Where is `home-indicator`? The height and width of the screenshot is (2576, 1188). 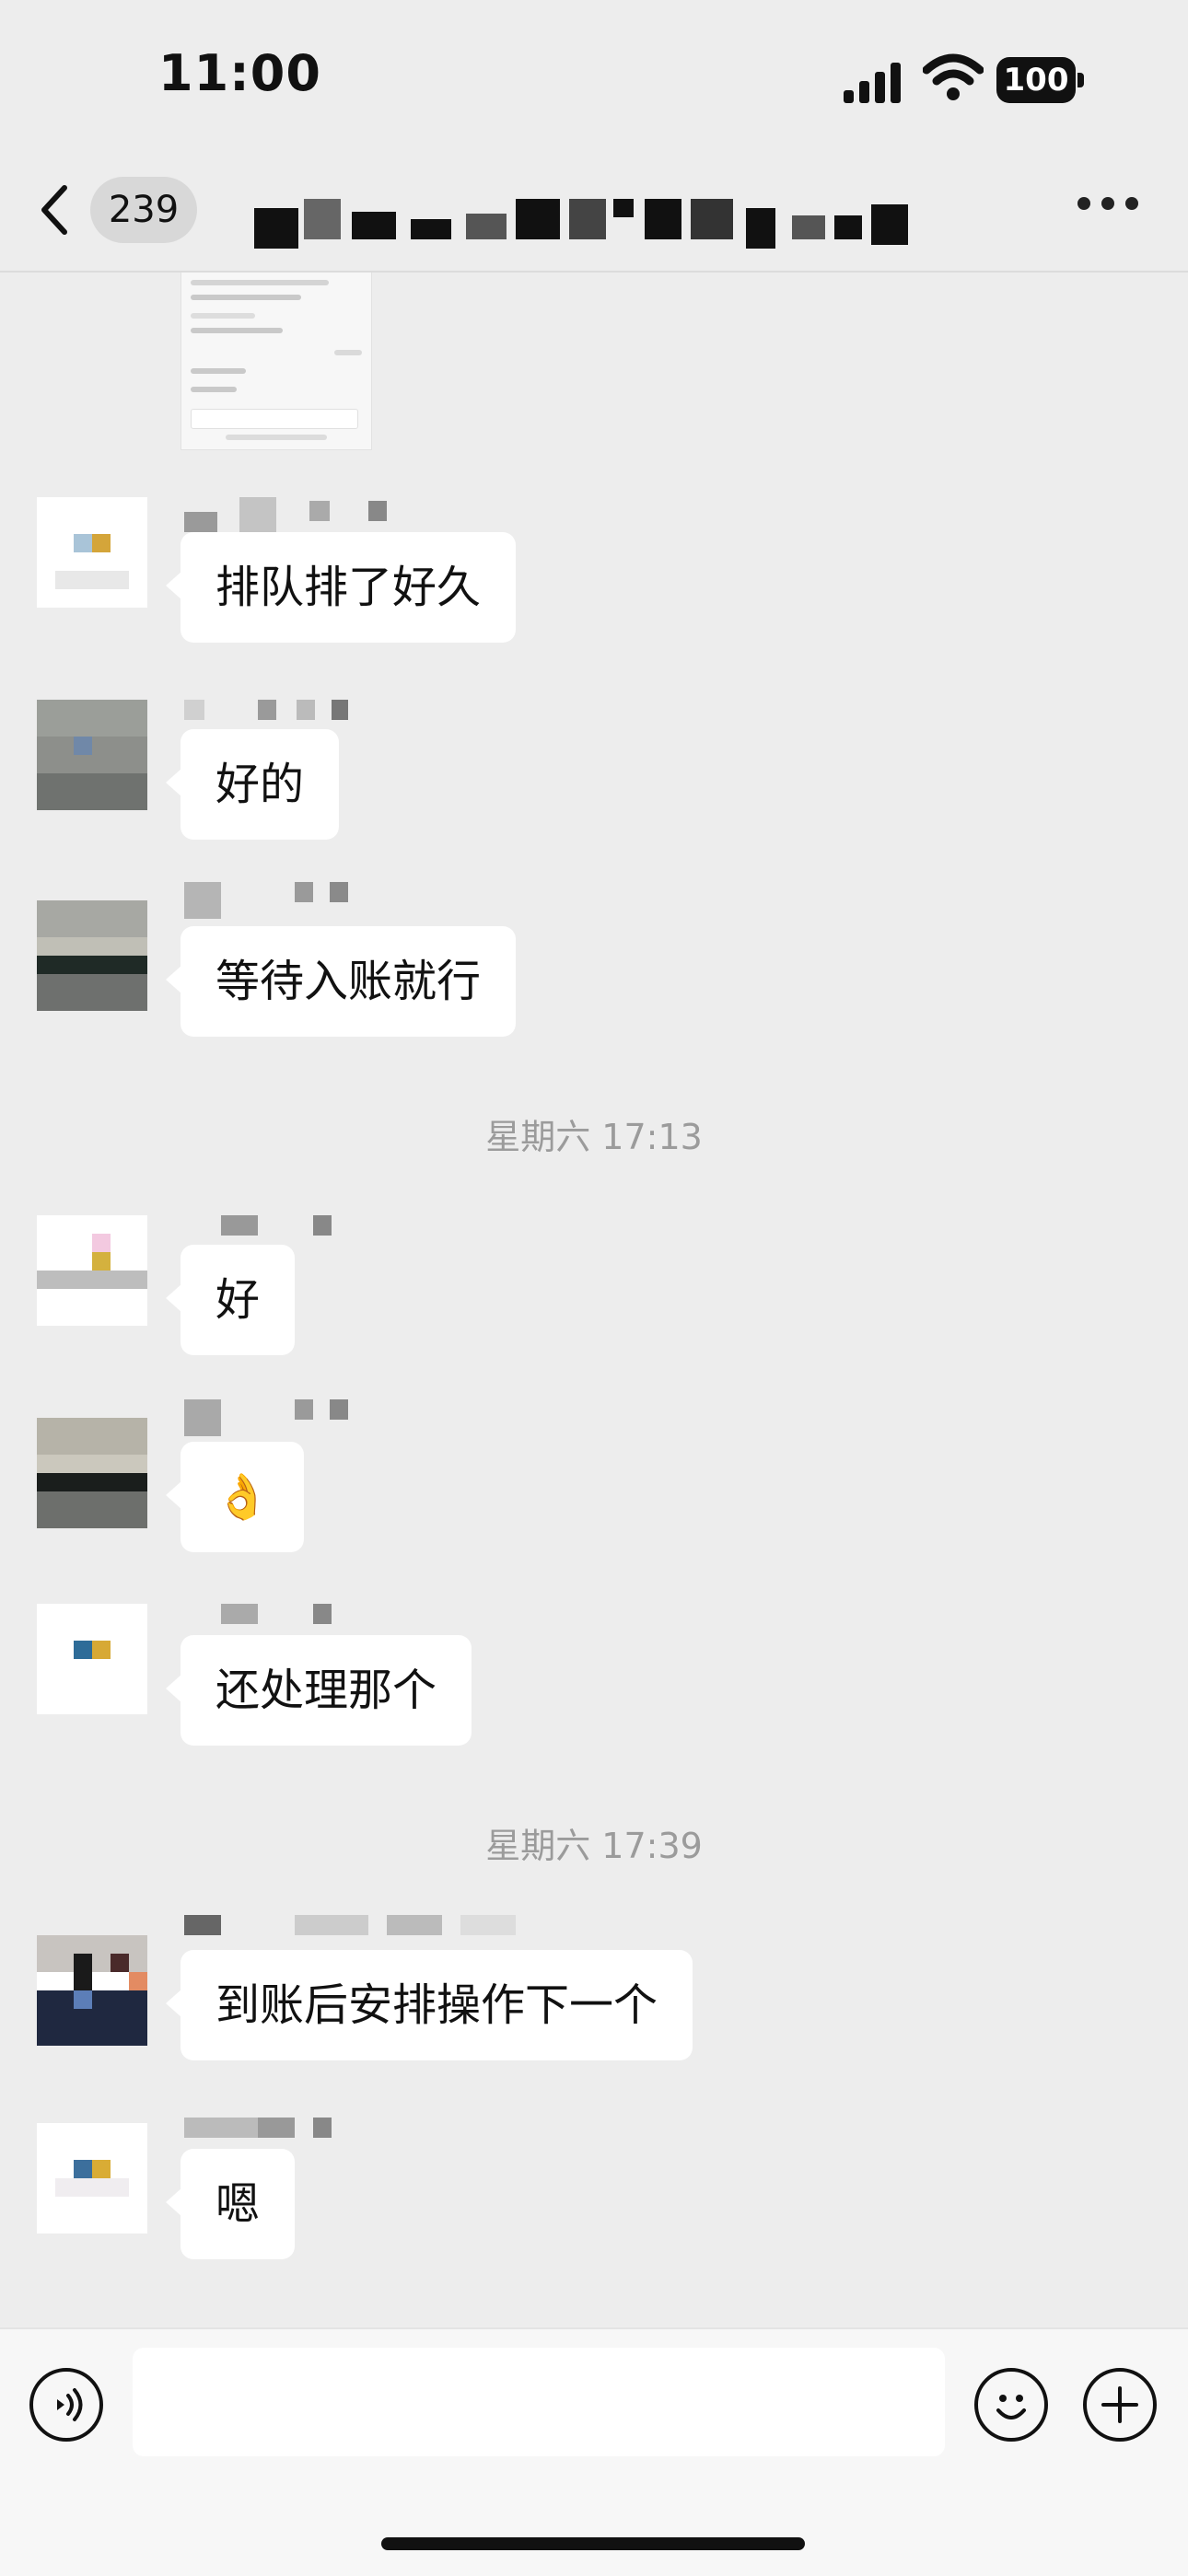
home-indicator is located at coordinates (593, 2543).